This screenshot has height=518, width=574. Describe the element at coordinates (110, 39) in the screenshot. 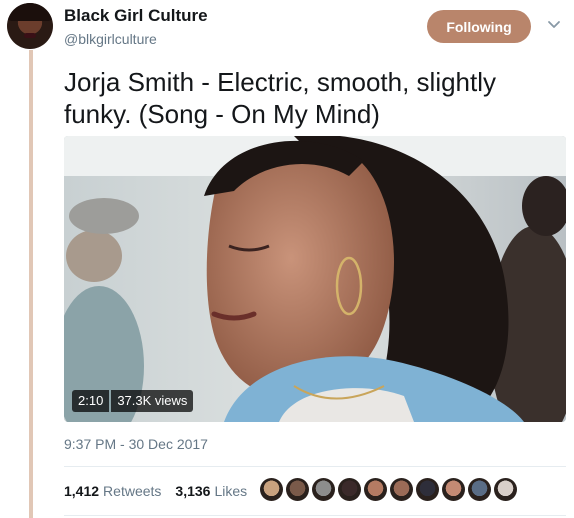

I see `author-handle: @blkgirlculture` at that location.